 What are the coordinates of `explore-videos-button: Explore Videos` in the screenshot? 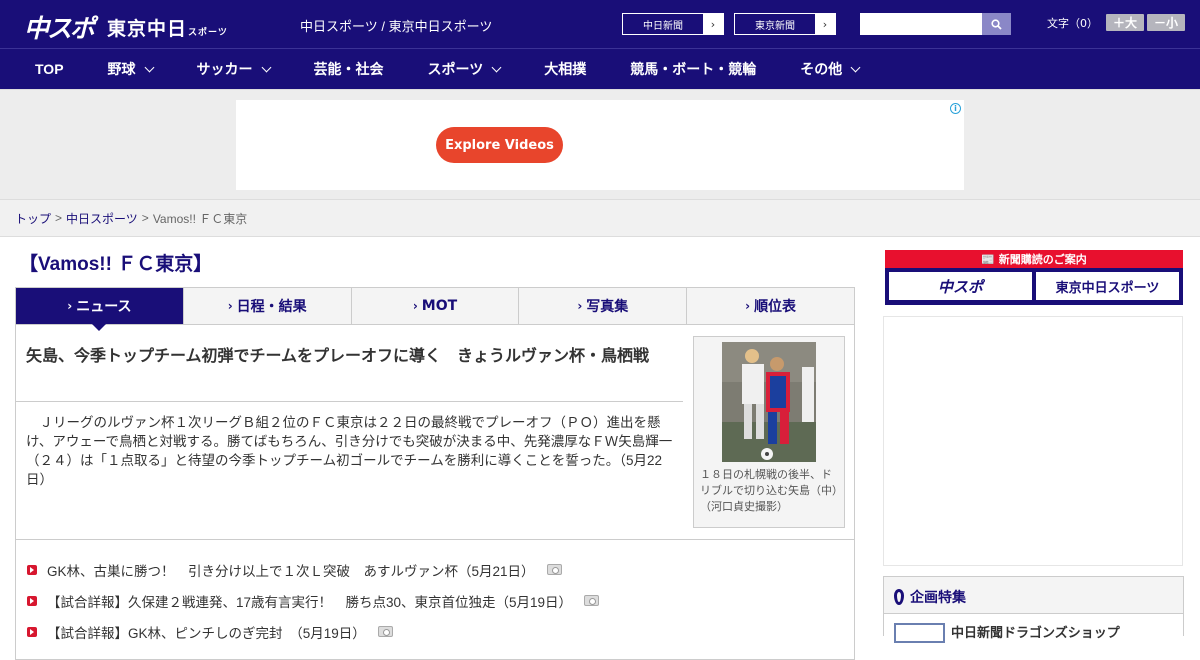 It's located at (499, 145).